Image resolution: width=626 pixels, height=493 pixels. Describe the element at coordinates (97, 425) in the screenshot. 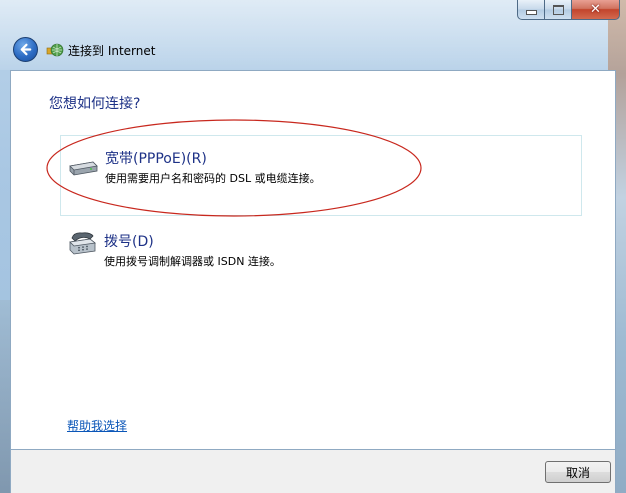

I see `help-me-choose-link: 帮助我选择` at that location.